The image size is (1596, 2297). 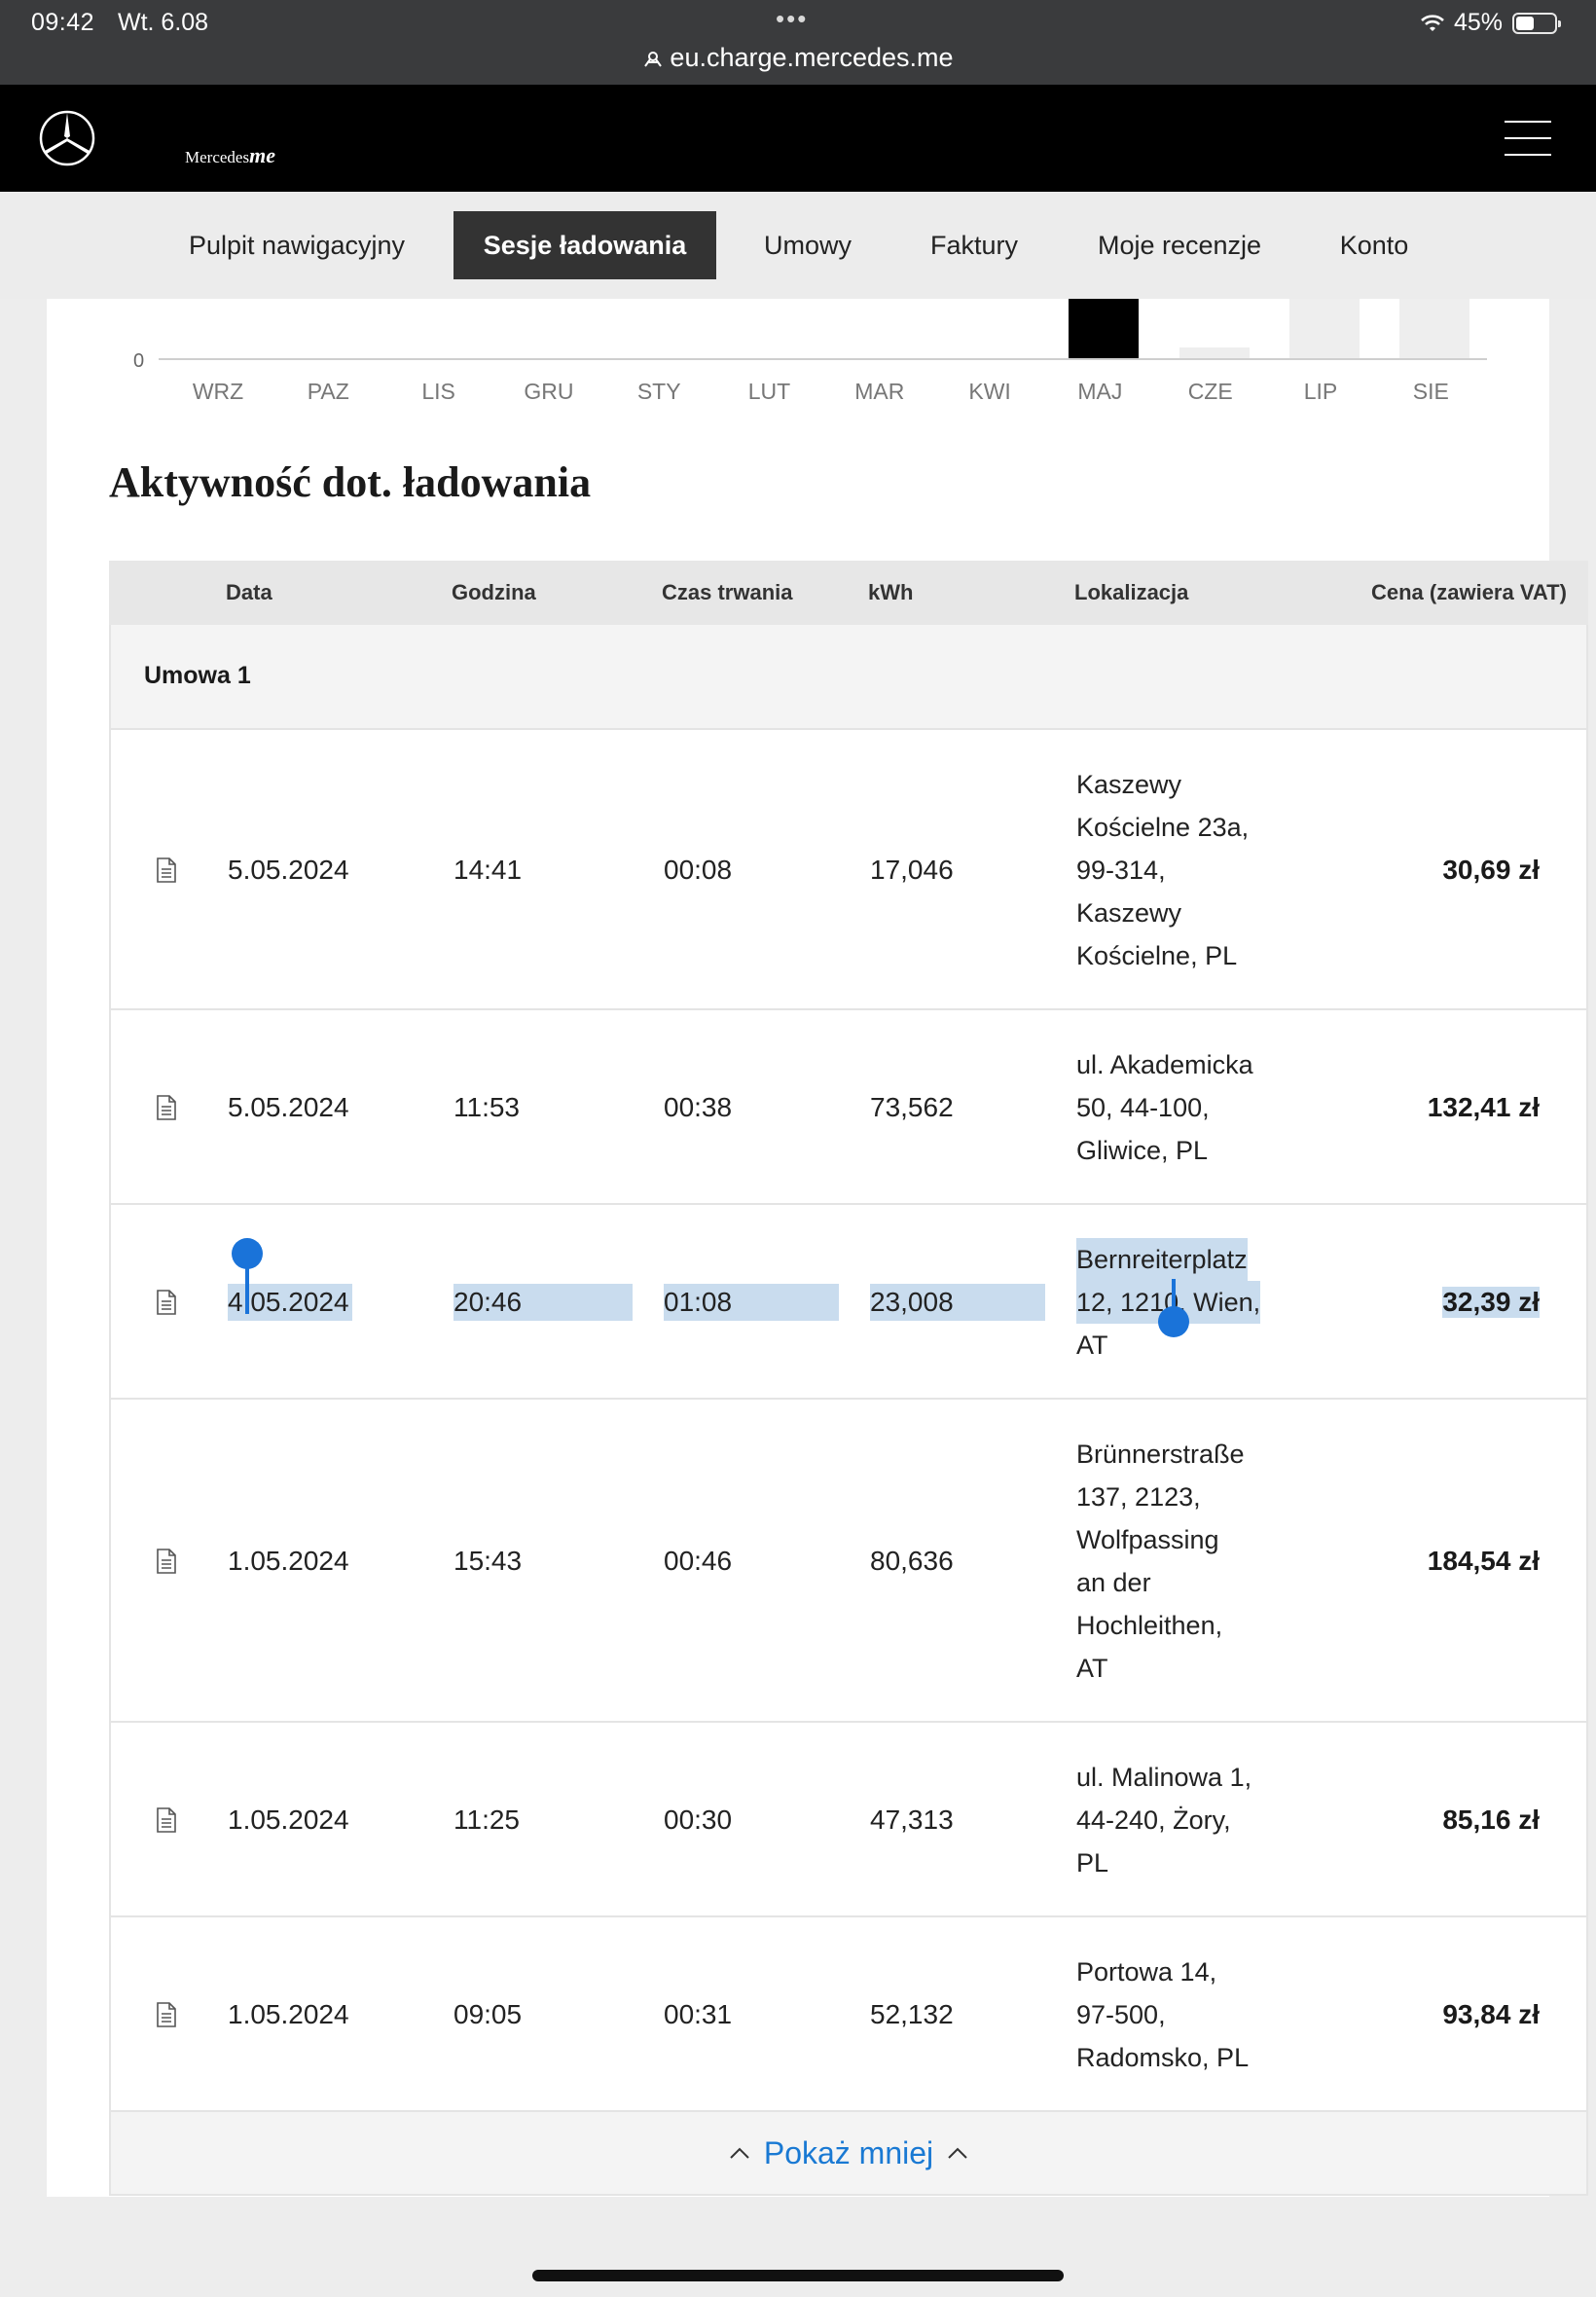 I want to click on tab-contracts: Umowy, so click(x=808, y=245).